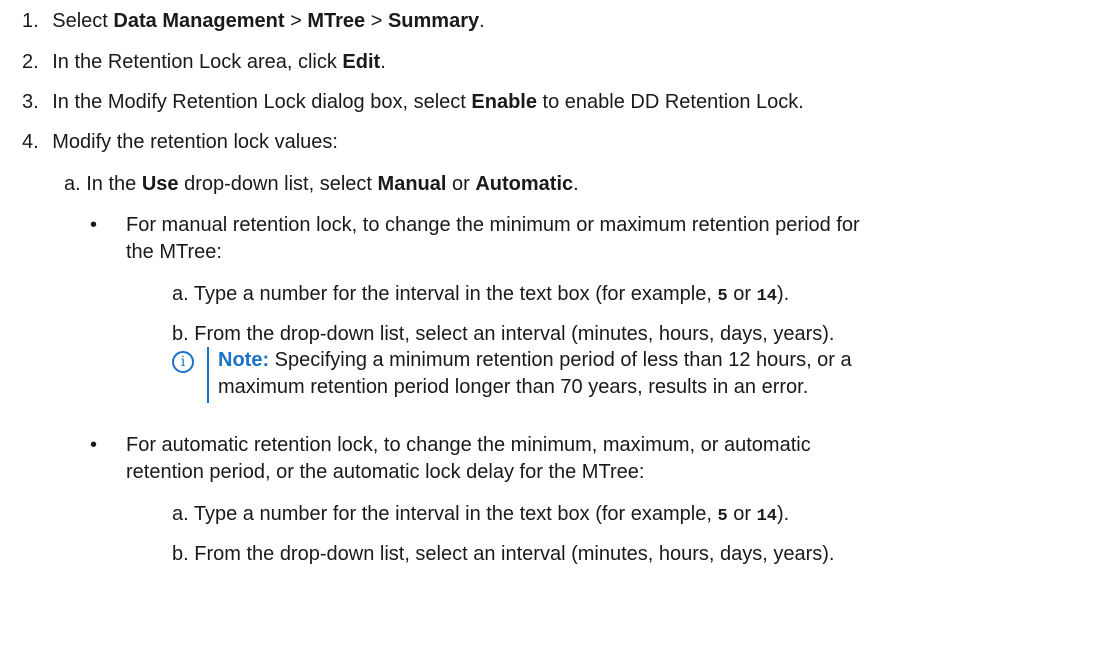 Image resolution: width=1115 pixels, height=659 pixels. I want to click on substep-a-text-post: ., so click(576, 184).